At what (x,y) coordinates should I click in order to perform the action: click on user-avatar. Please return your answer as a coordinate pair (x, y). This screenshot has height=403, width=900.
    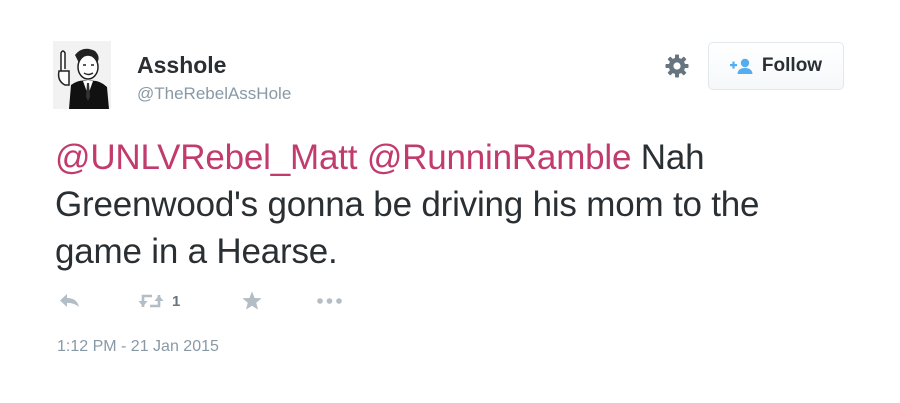
    Looking at the image, I should click on (82, 75).